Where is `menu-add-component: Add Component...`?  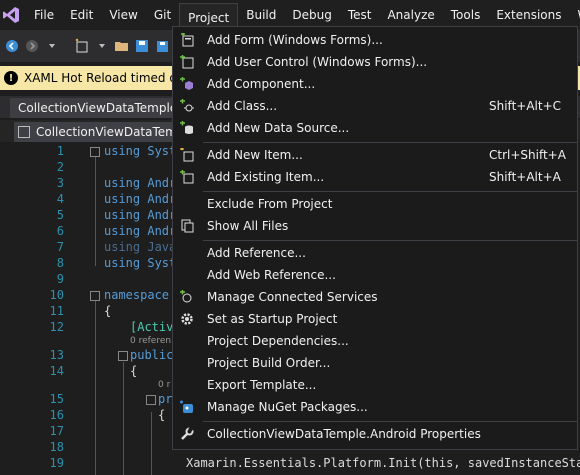
menu-add-component: Add Component... is located at coordinates (375, 84).